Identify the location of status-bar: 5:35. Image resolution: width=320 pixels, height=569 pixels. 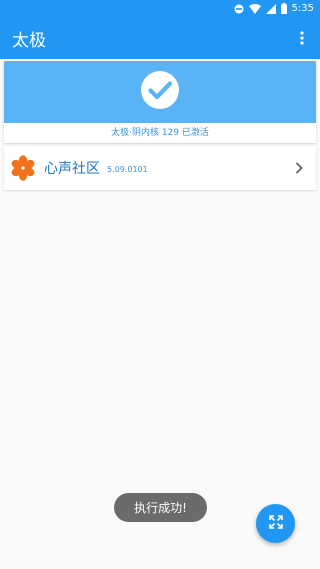
(160, 8).